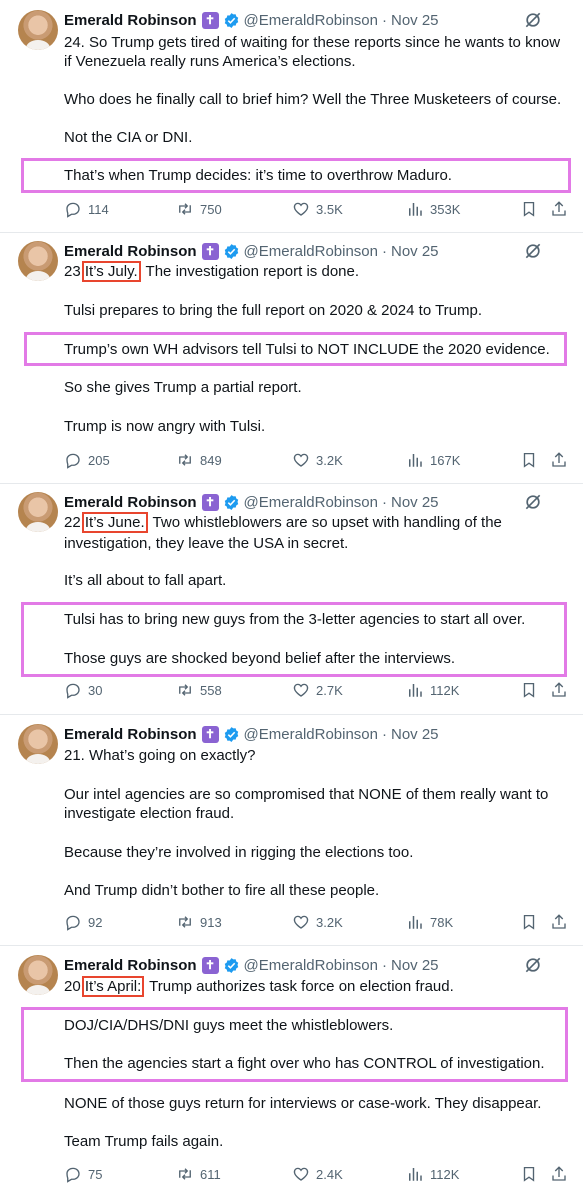  What do you see at coordinates (317, 1174) in the screenshot?
I see `like-button: 2.4K` at bounding box center [317, 1174].